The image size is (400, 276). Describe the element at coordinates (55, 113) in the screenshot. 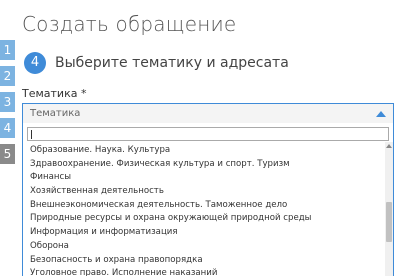

I see `topic-select-value: Тематика` at that location.